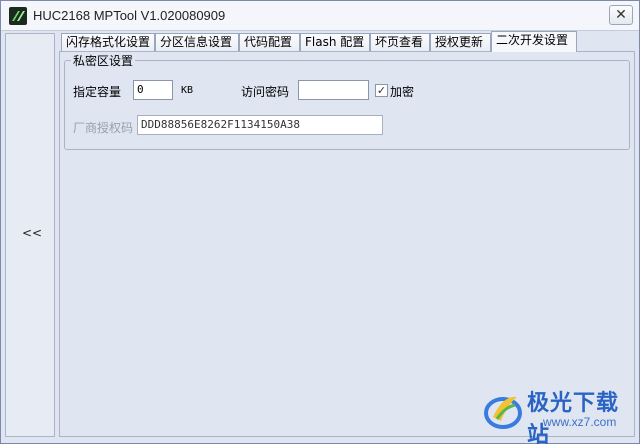  I want to click on vendor-key-input: DDD88856E8262F1134150A38, so click(260, 125).